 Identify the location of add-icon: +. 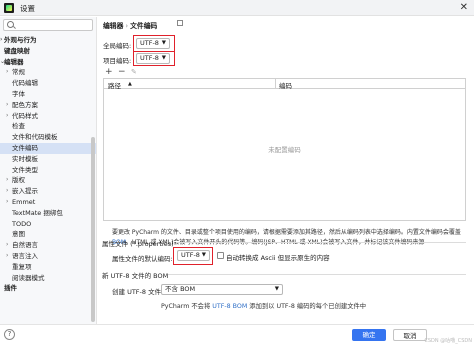
(109, 72).